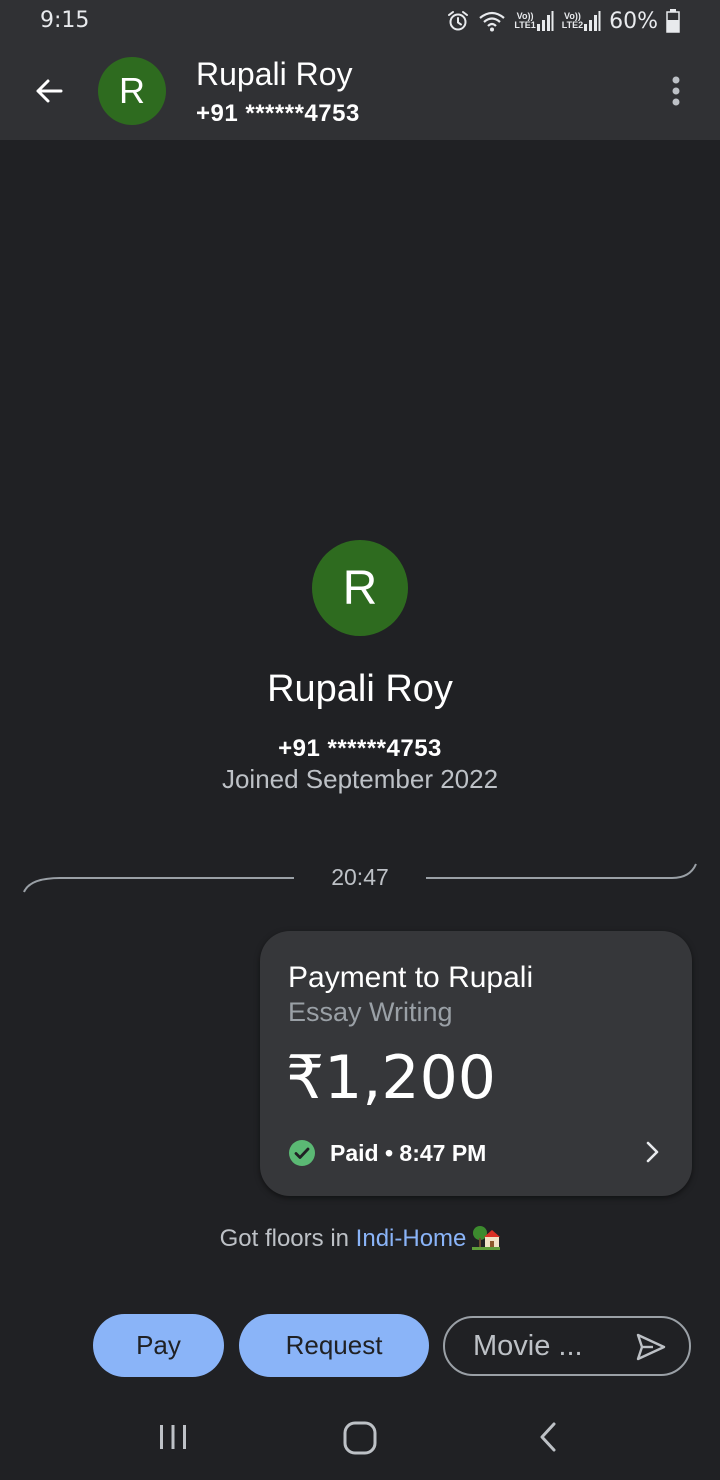 The image size is (720, 1480). I want to click on home-icon, so click(360, 1438).